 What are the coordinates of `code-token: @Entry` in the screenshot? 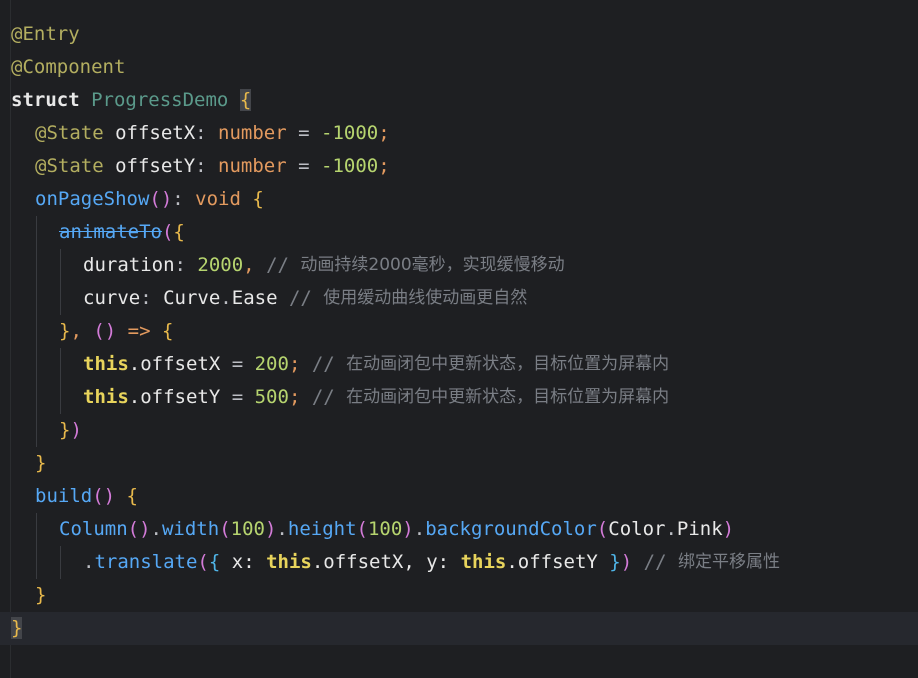 It's located at (45, 34).